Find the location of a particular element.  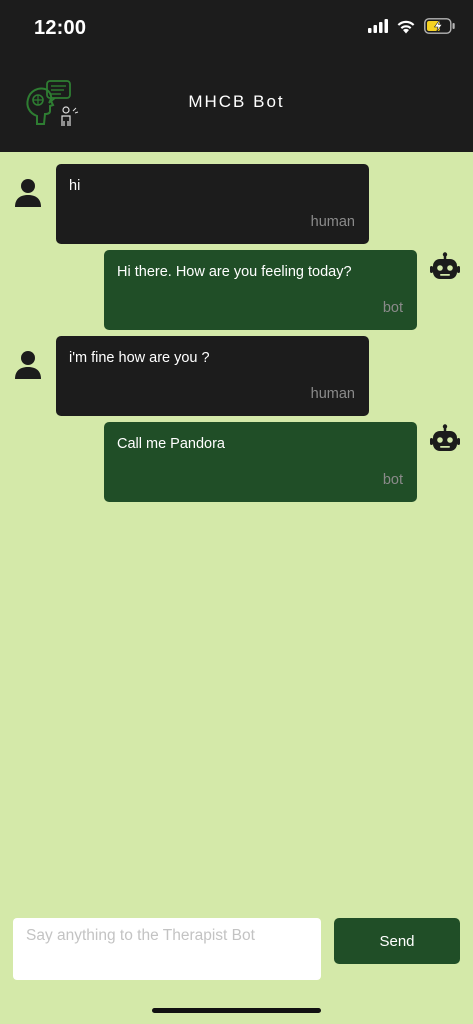

status-icons is located at coordinates (412, 26).